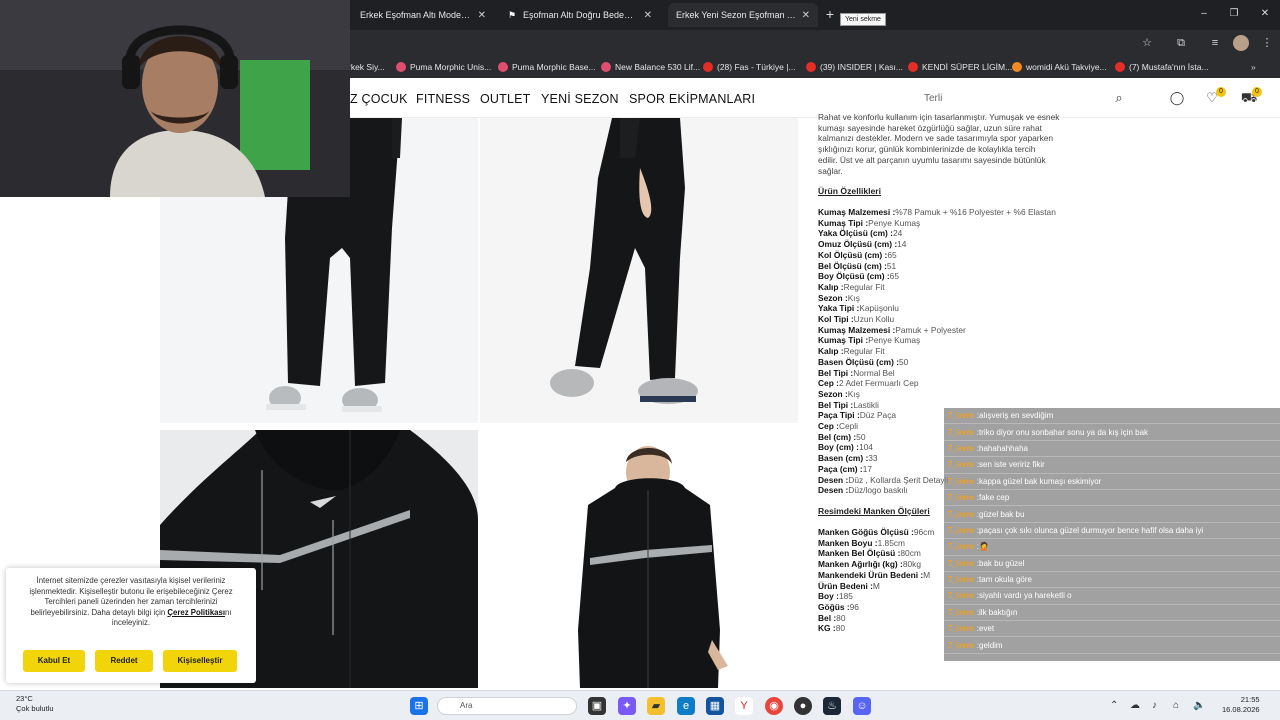  I want to click on spec-value: Düz , Kollarda Şerit Detaylı, so click(898, 479).